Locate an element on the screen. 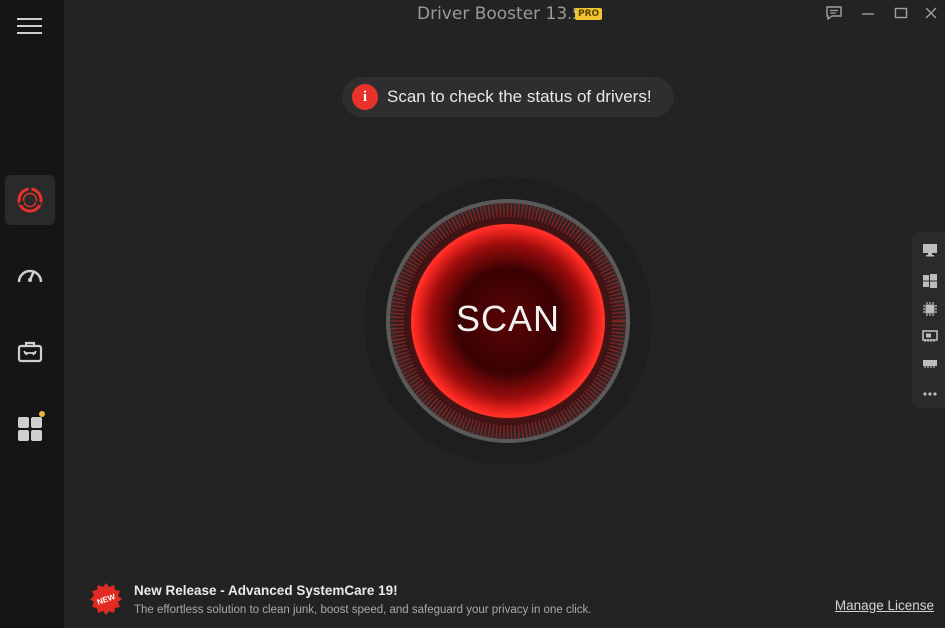 This screenshot has width=945, height=628. new-badge-icon: NEW is located at coordinates (106, 599).